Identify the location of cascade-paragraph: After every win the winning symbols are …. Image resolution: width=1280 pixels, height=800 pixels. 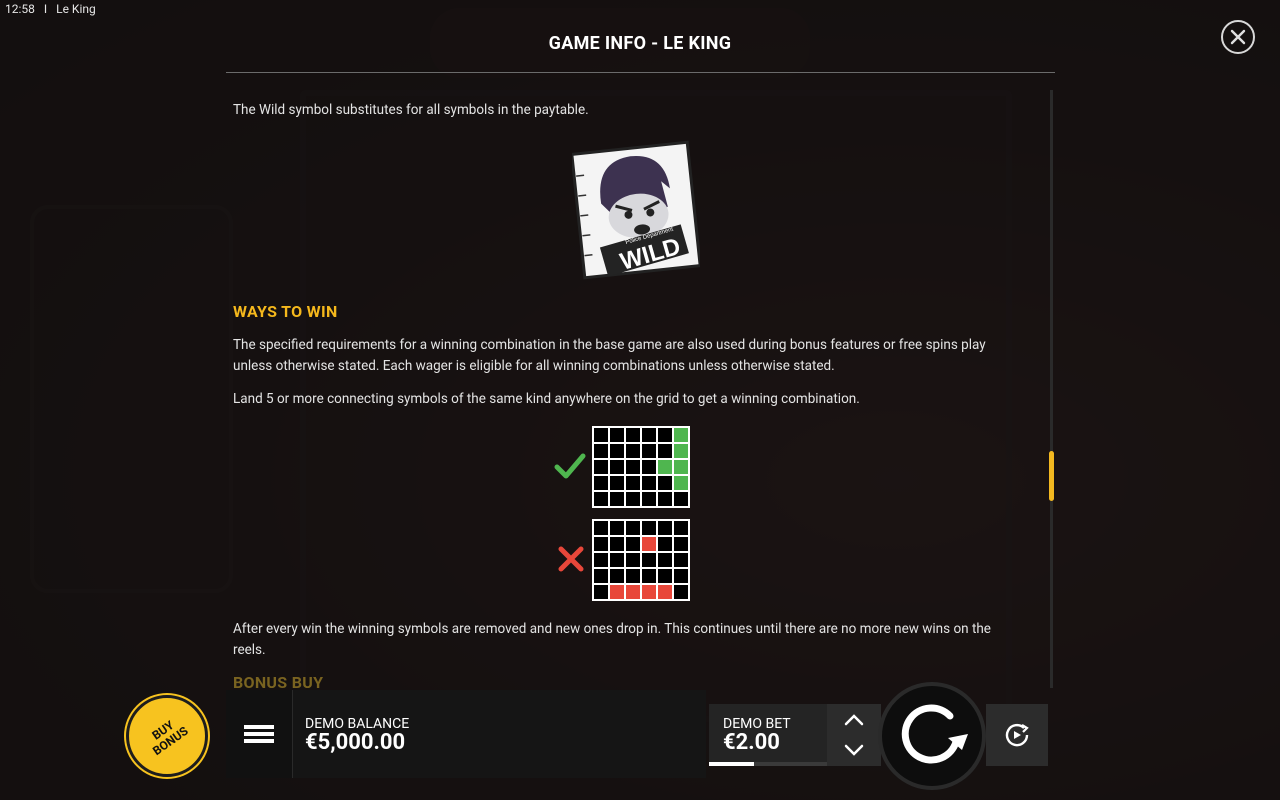
(612, 639).